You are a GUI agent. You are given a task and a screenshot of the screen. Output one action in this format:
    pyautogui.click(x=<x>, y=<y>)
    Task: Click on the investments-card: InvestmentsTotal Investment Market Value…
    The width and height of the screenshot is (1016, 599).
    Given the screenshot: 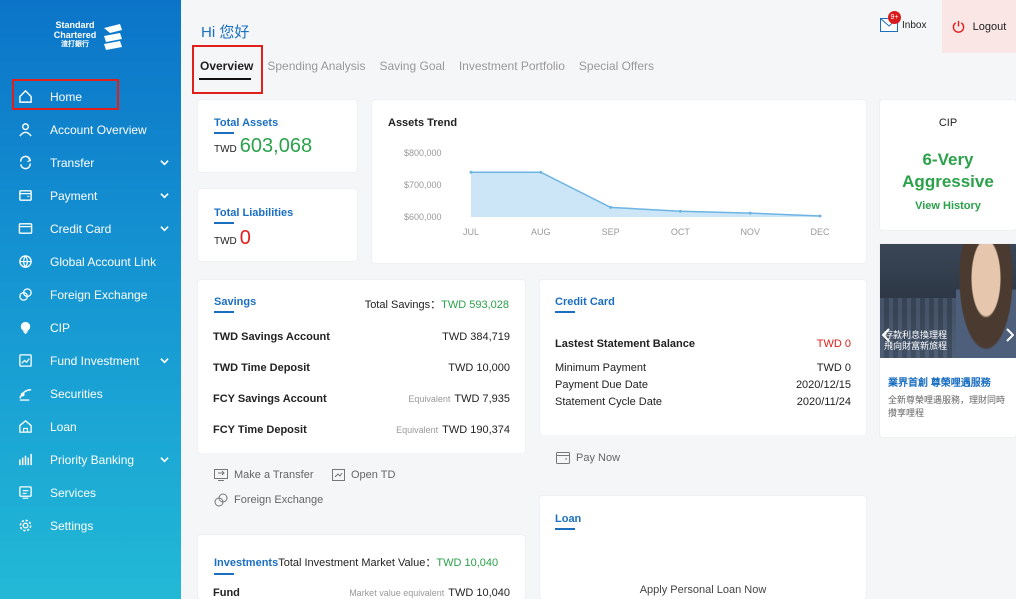 What is the action you would take?
    pyautogui.click(x=361, y=567)
    